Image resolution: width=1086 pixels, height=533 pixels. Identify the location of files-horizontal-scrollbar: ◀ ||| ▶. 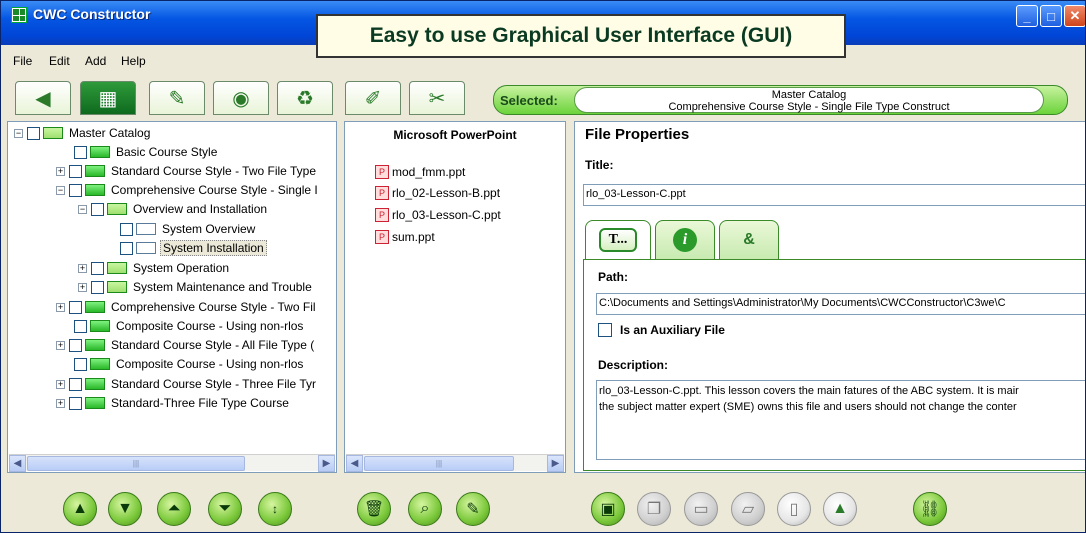
(455, 463).